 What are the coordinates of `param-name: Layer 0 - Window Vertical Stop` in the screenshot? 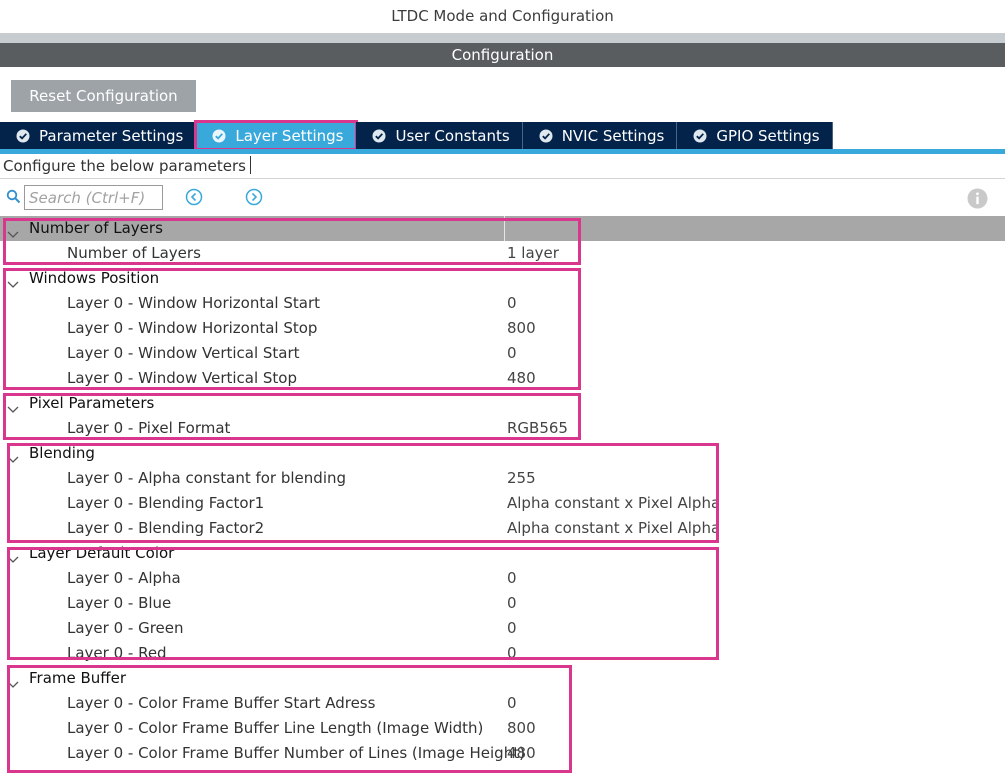 It's located at (182, 378).